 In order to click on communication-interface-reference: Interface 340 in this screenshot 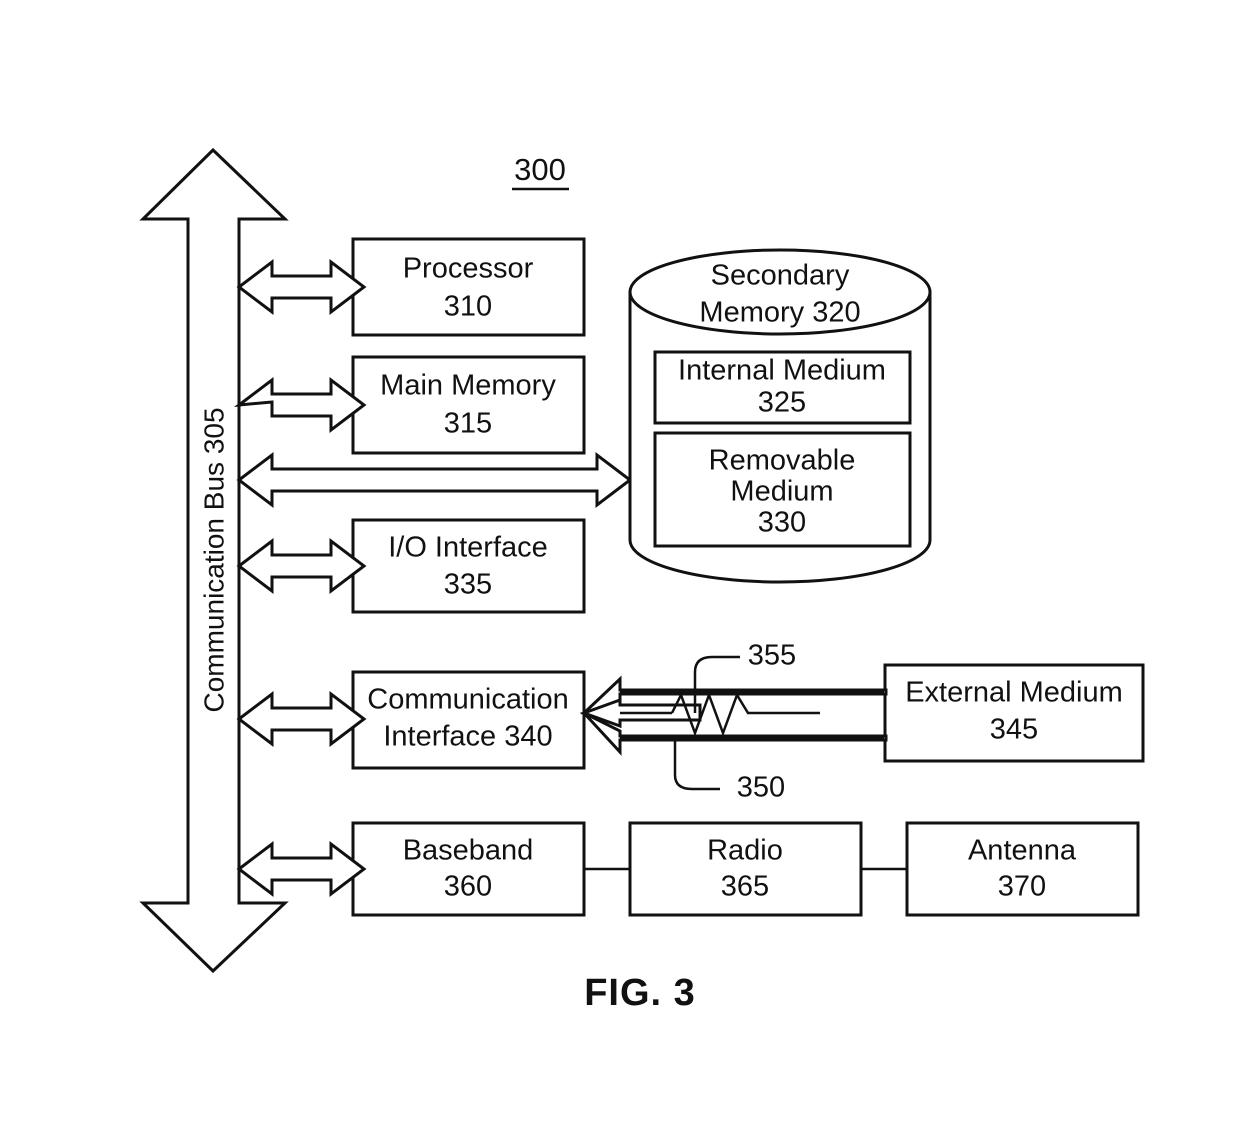, I will do `click(467, 737)`.